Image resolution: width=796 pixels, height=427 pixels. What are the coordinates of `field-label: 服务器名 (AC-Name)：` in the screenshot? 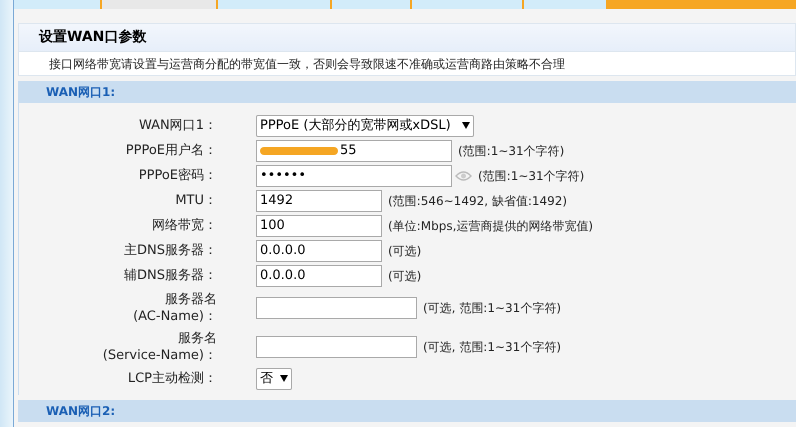 It's located at (175, 307).